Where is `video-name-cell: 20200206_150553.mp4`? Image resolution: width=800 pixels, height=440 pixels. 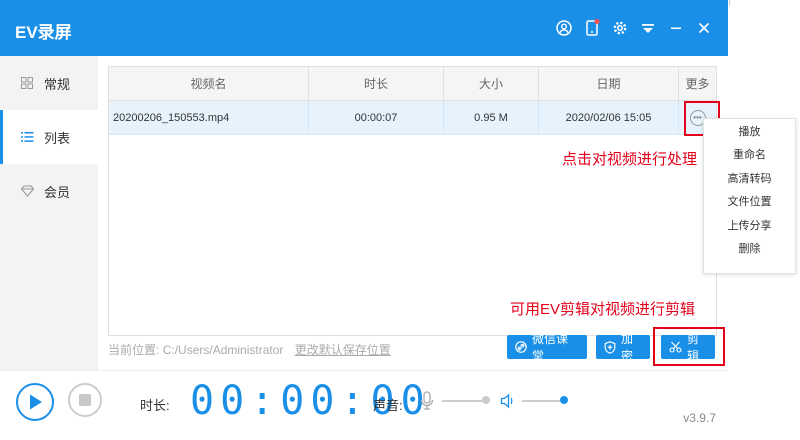
video-name-cell: 20200206_150553.mp4 is located at coordinates (209, 117).